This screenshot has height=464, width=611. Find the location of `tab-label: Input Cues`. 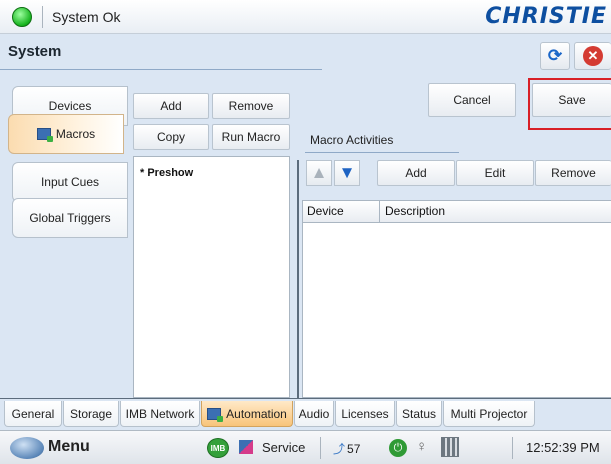

tab-label: Input Cues is located at coordinates (70, 182).